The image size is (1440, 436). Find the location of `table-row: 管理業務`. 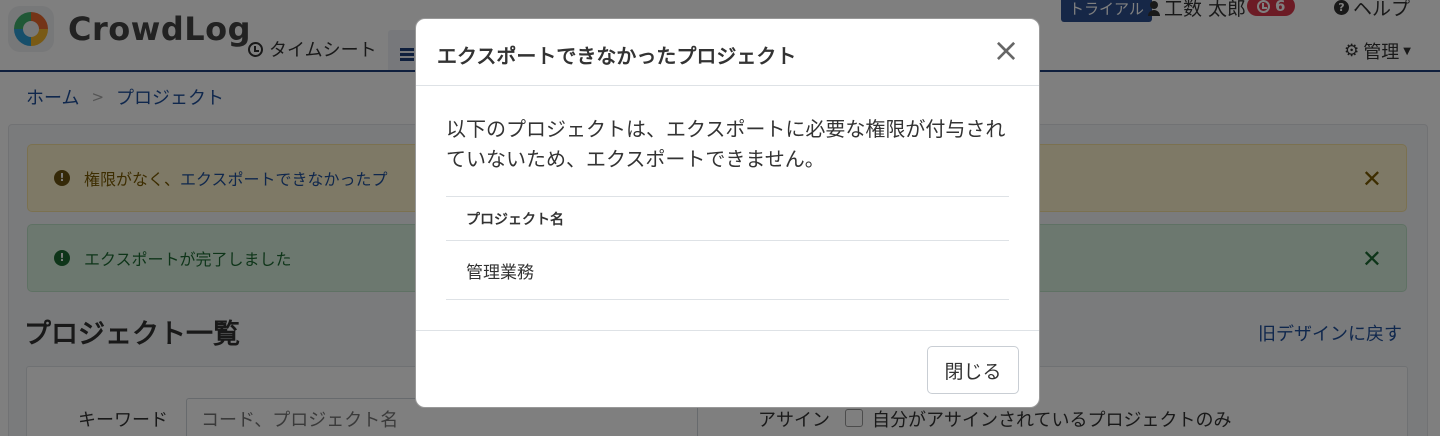

table-row: 管理業務 is located at coordinates (727, 270).